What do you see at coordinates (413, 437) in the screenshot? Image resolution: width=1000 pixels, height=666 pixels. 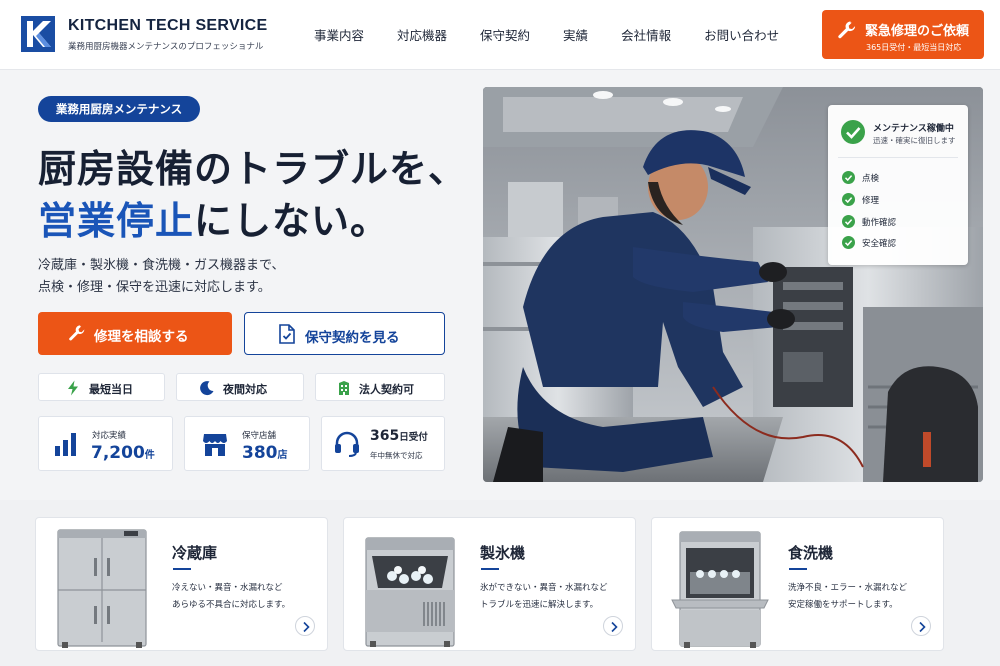 I see `stat-365-unit: 日受付` at bounding box center [413, 437].